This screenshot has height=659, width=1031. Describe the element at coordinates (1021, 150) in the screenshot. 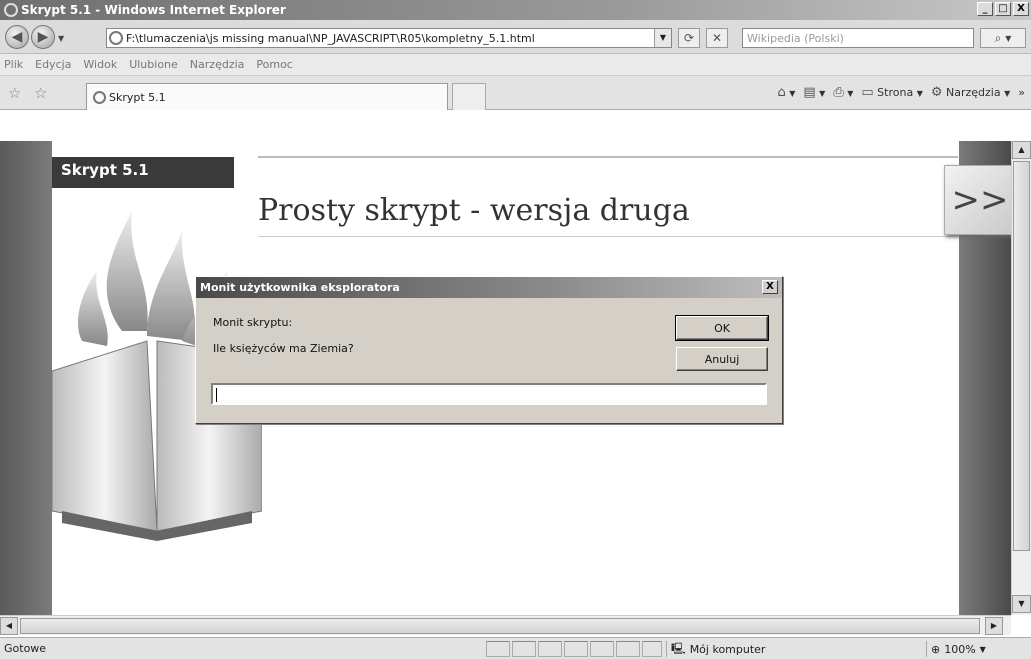

I see `scroll-up-icon: ▲` at that location.